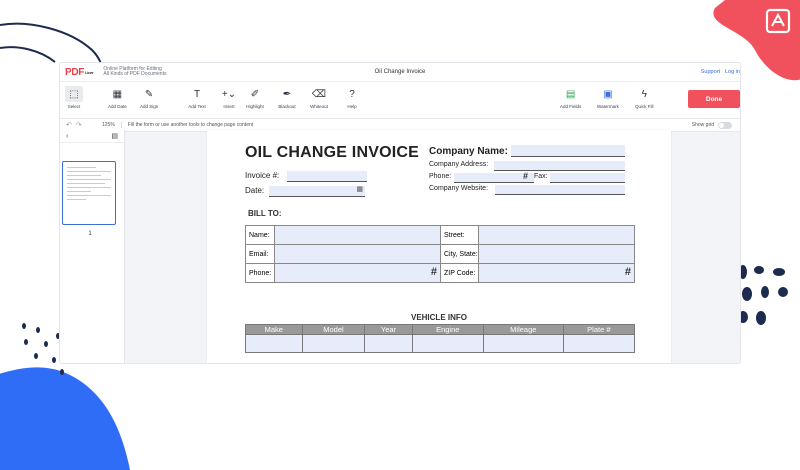 The image size is (800, 470). What do you see at coordinates (541, 176) in the screenshot?
I see `fax-label: Fax:` at bounding box center [541, 176].